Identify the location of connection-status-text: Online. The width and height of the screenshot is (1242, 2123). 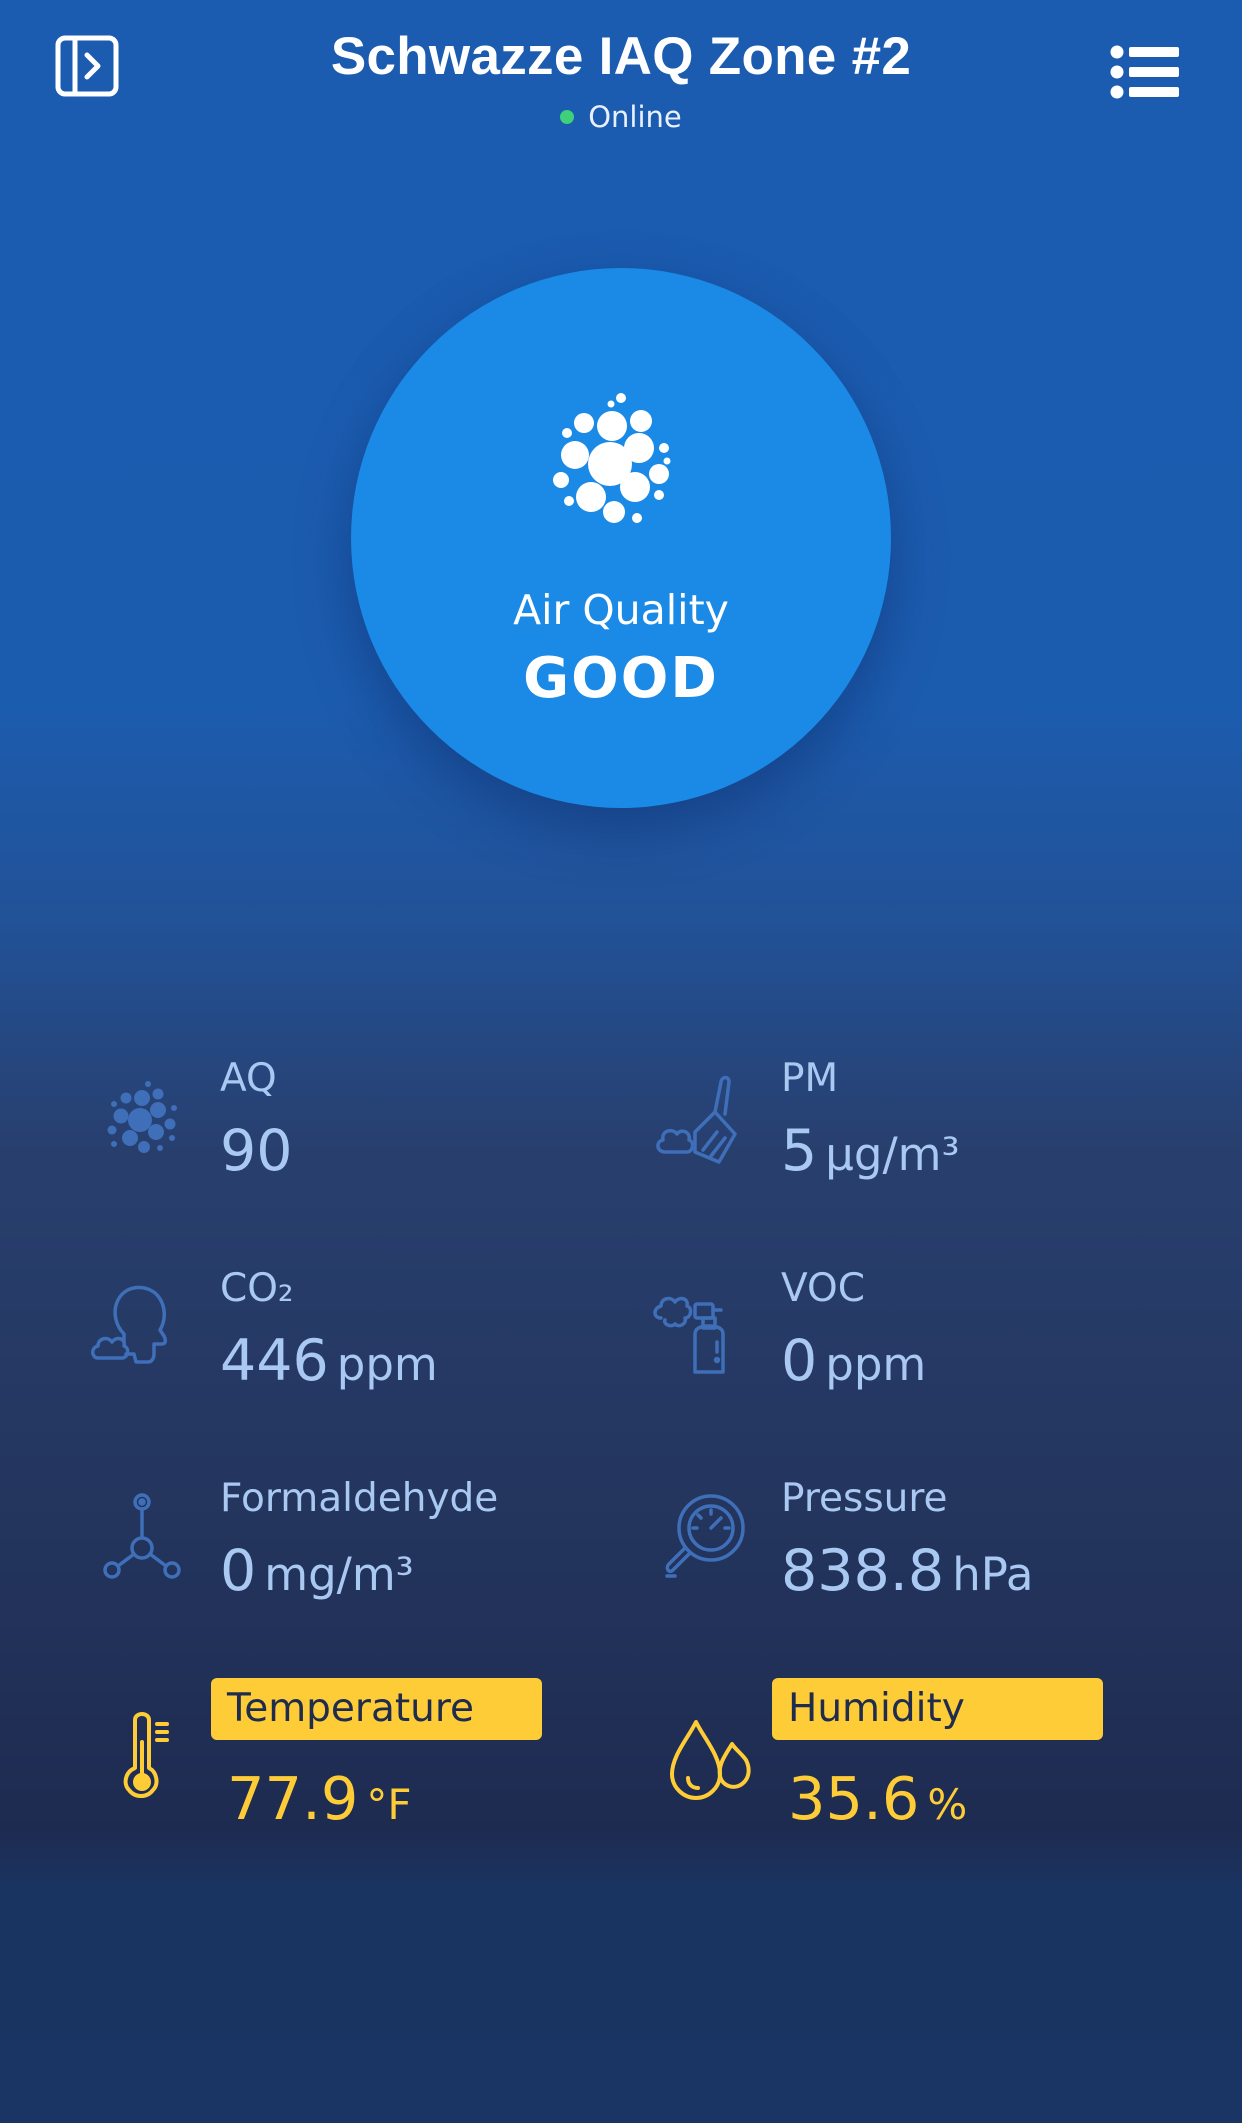
(635, 117).